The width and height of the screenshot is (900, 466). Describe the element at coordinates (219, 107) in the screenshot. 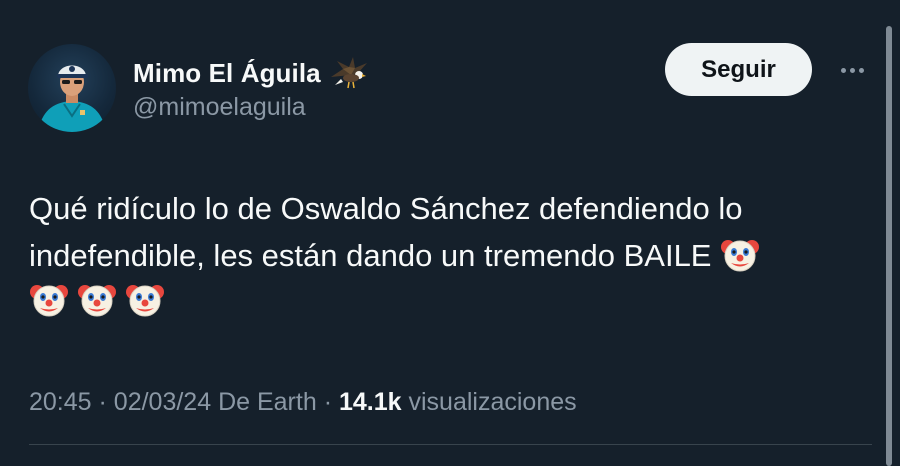

I see `author-handle: @mimoelaguila` at that location.